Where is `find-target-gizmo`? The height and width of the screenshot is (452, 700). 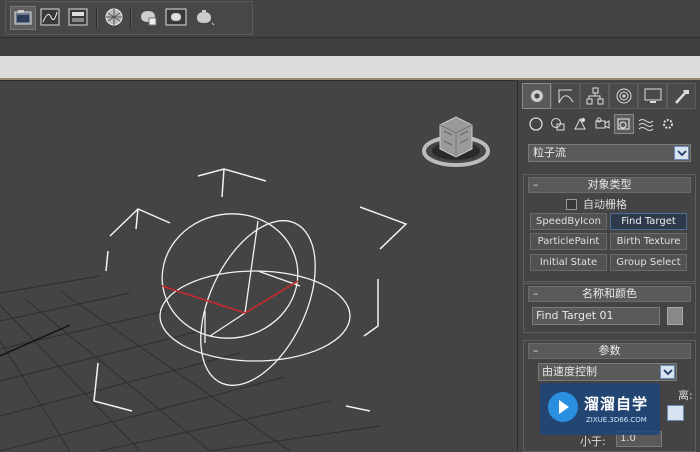
find-target-gizmo is located at coordinates (251, 303).